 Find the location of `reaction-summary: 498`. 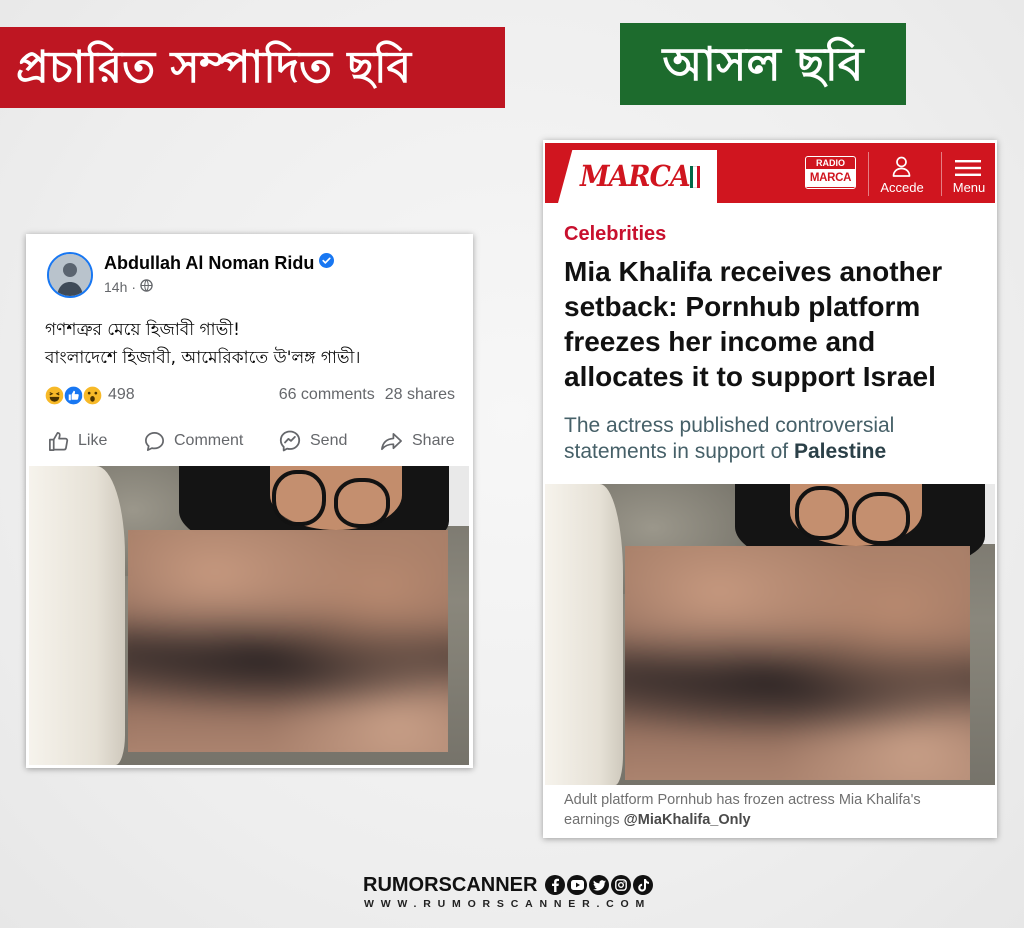

reaction-summary: 498 is located at coordinates (89, 395).